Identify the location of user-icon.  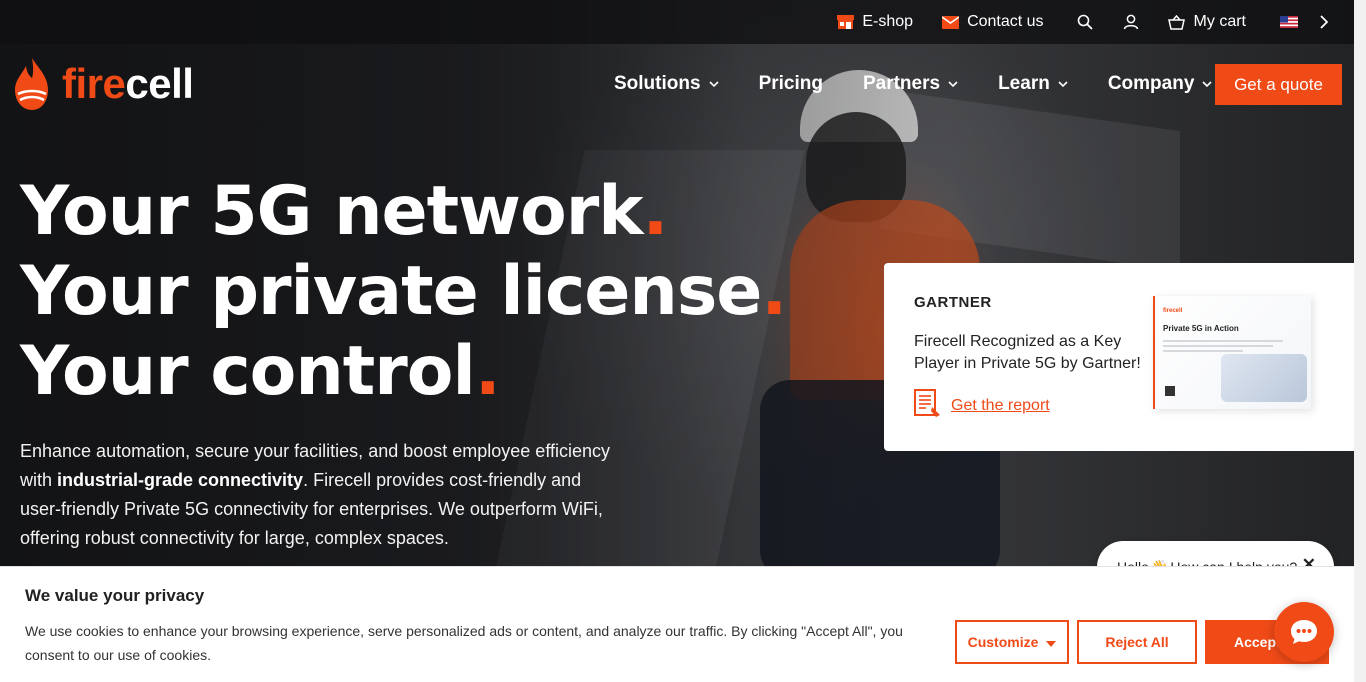
(1131, 22).